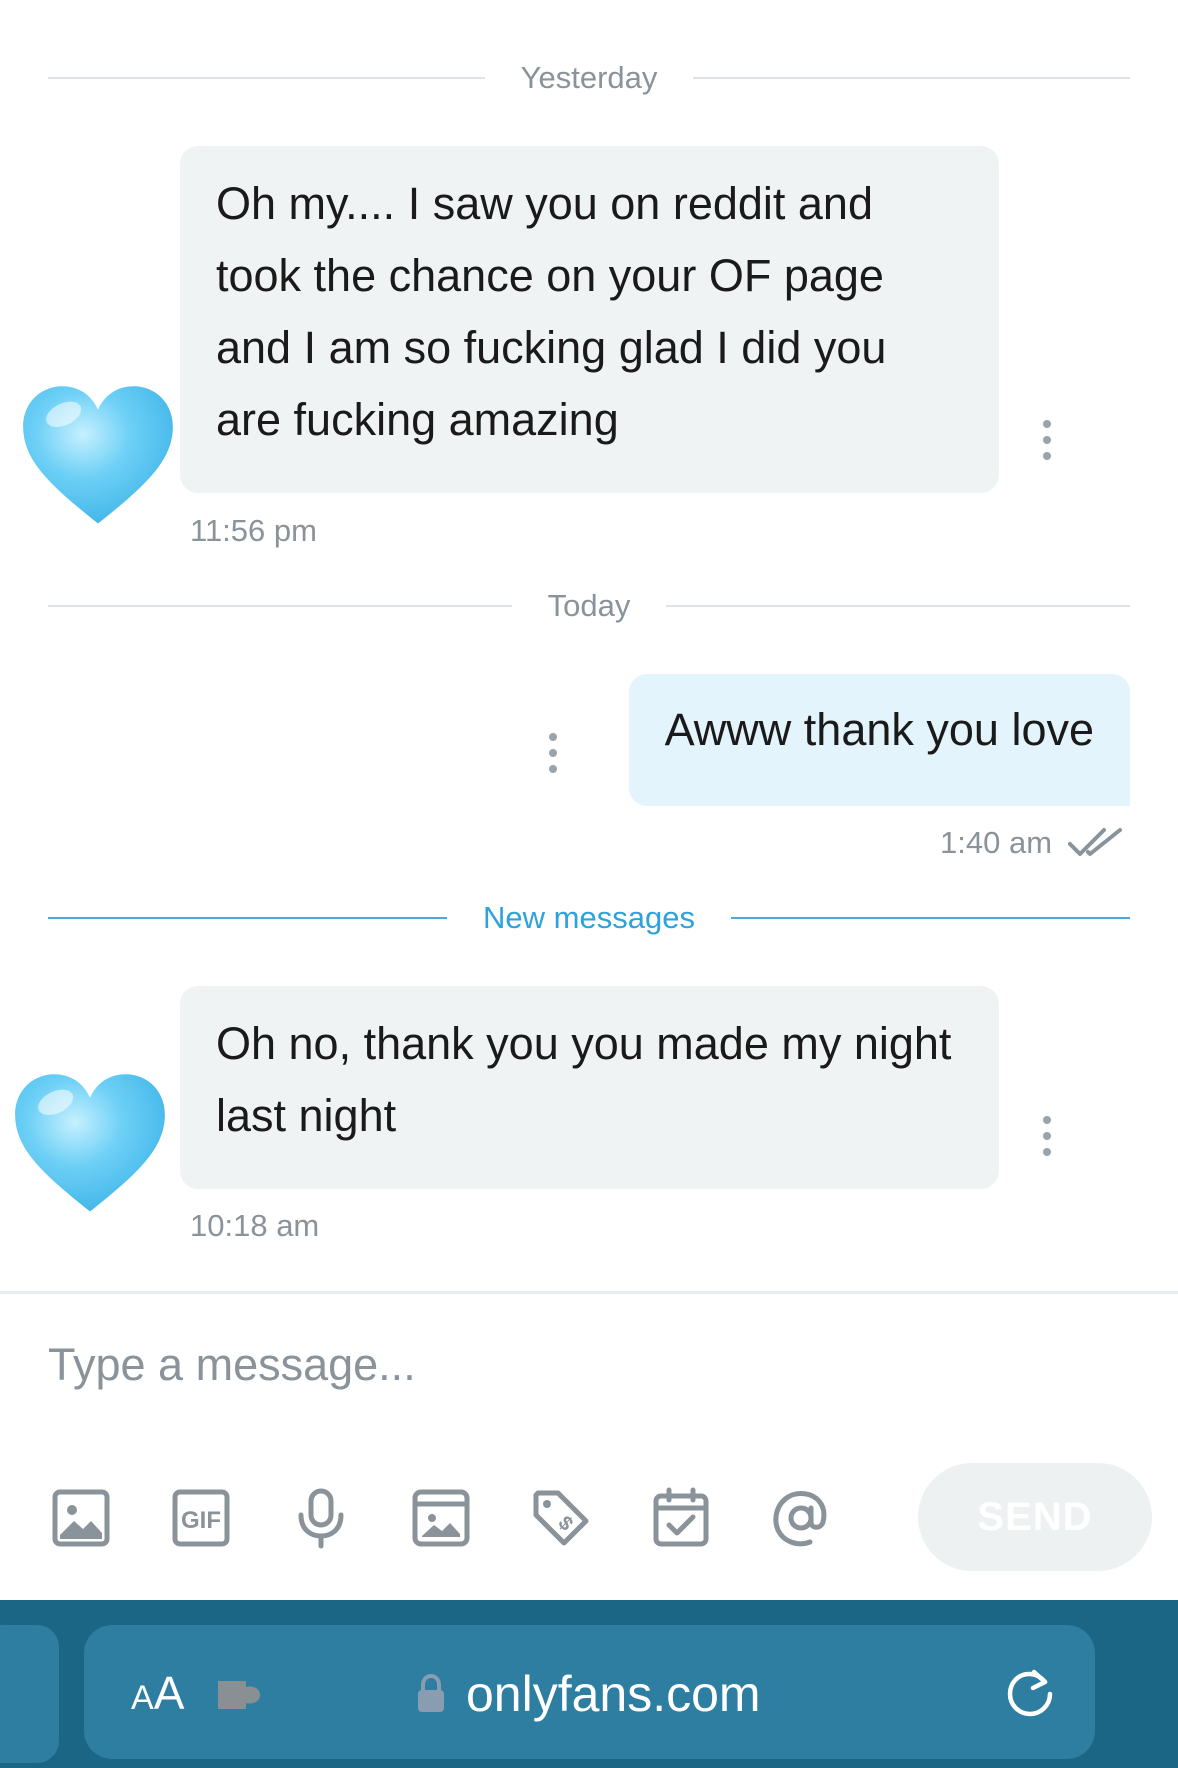 This screenshot has height=1768, width=1178. Describe the element at coordinates (1035, 1517) in the screenshot. I see `send-button: SEND` at that location.